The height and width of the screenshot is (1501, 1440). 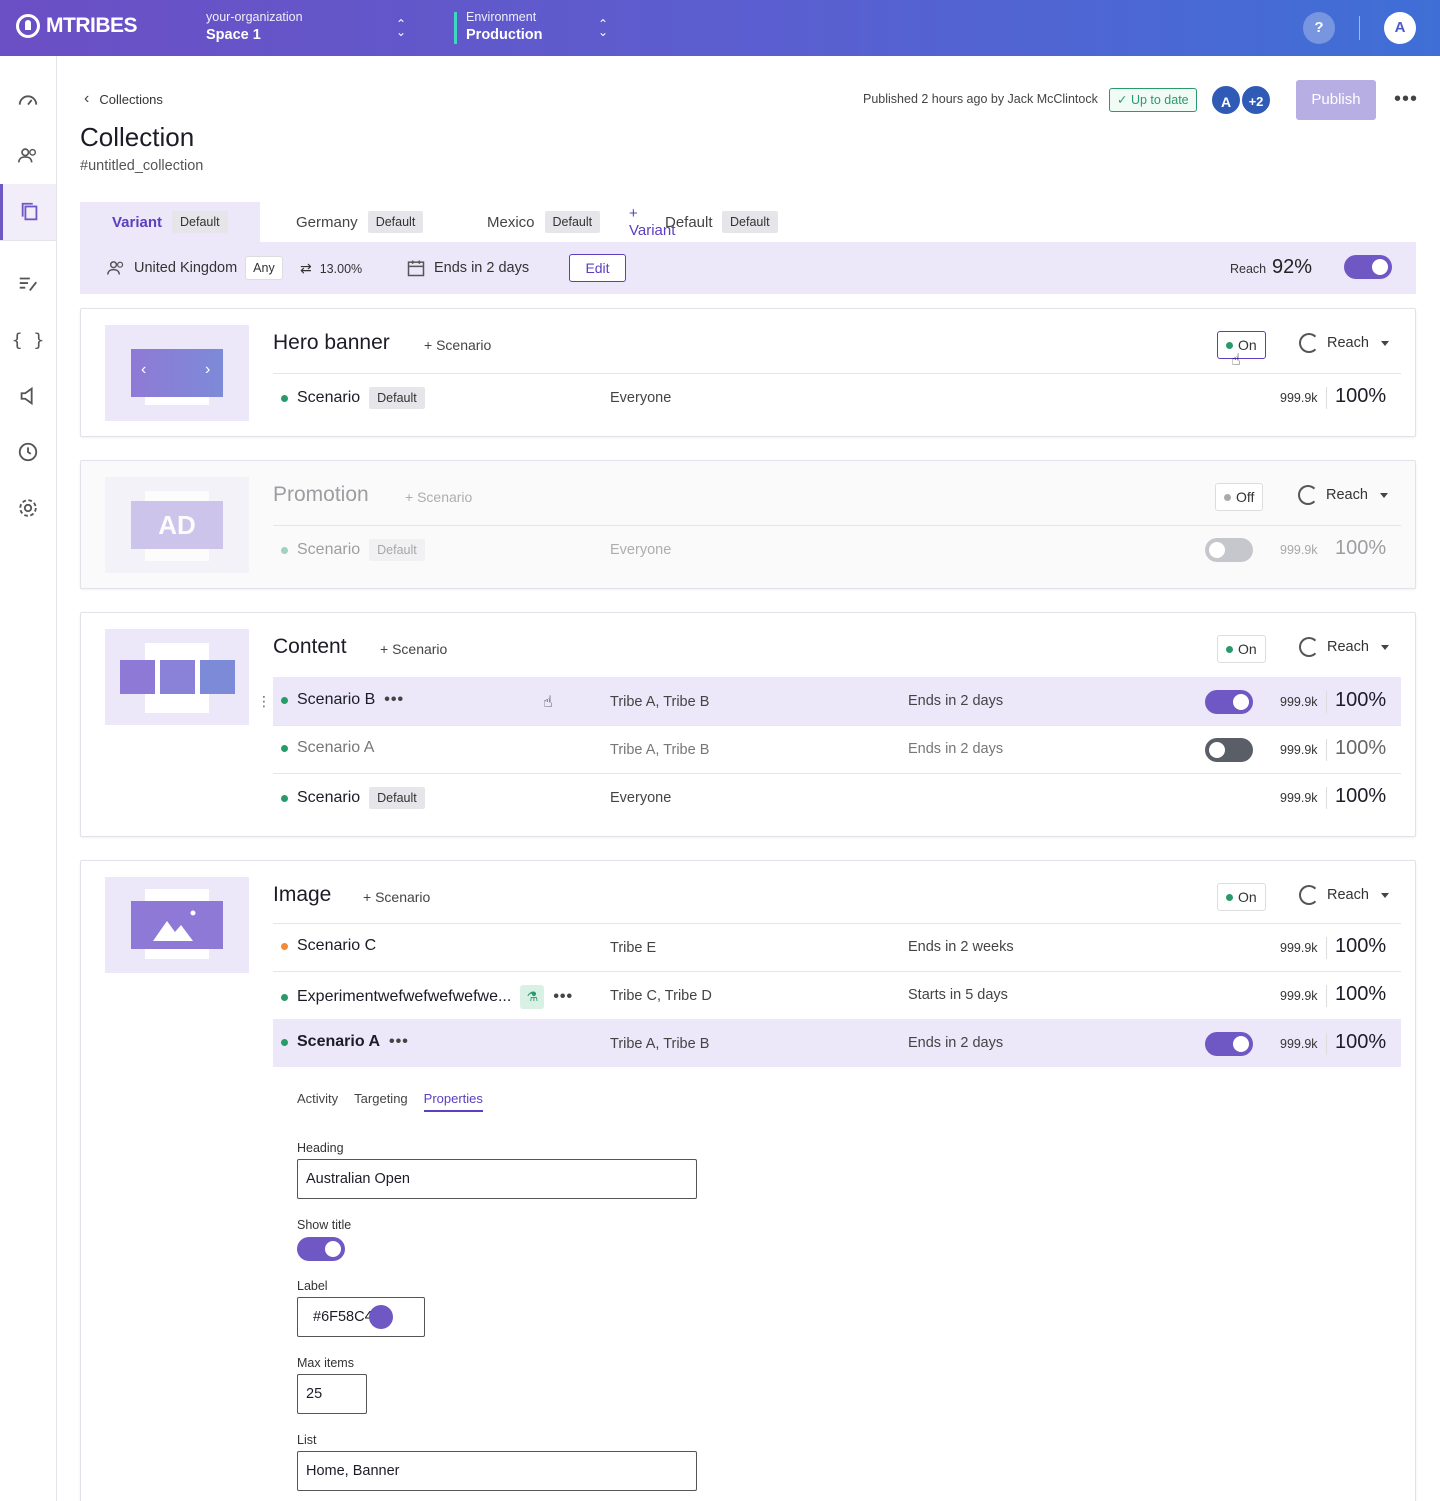 I want to click on gear-icon, so click(x=28, y=508).